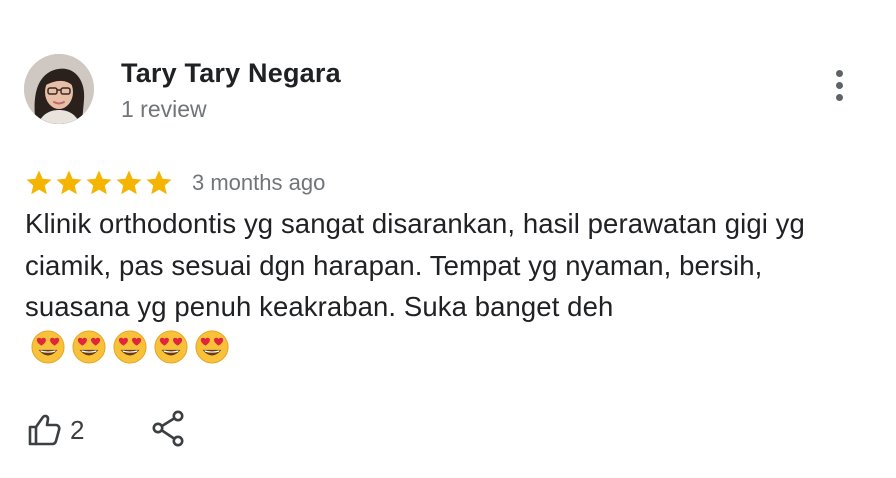  I want to click on star-rating, so click(99, 183).